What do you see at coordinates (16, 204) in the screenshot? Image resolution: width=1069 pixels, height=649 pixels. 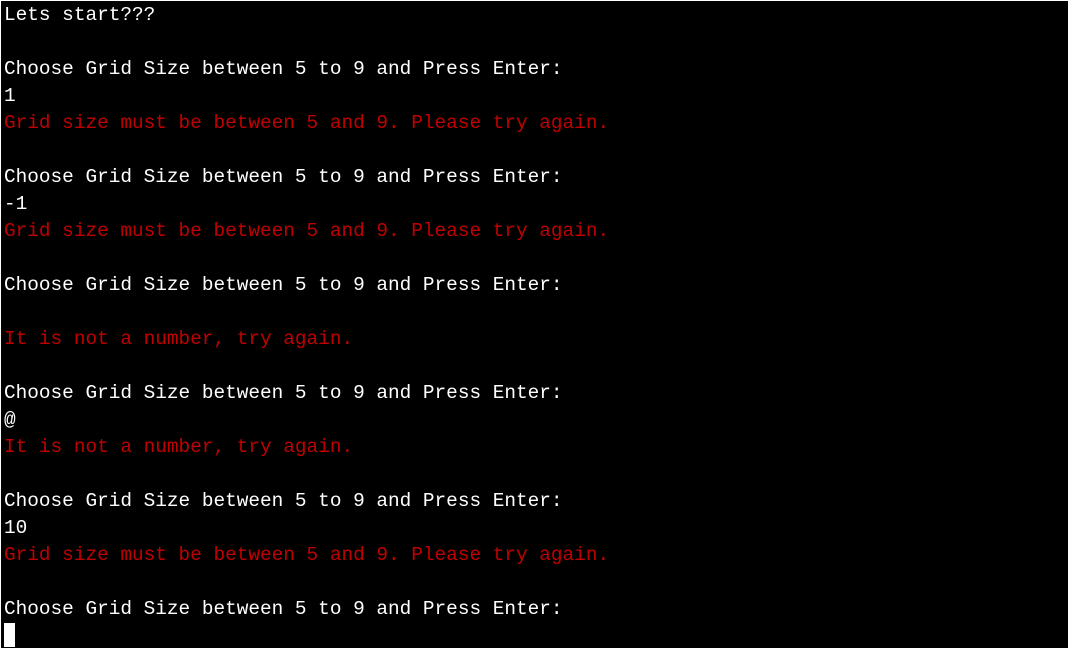 I see `user-input-line: -1` at bounding box center [16, 204].